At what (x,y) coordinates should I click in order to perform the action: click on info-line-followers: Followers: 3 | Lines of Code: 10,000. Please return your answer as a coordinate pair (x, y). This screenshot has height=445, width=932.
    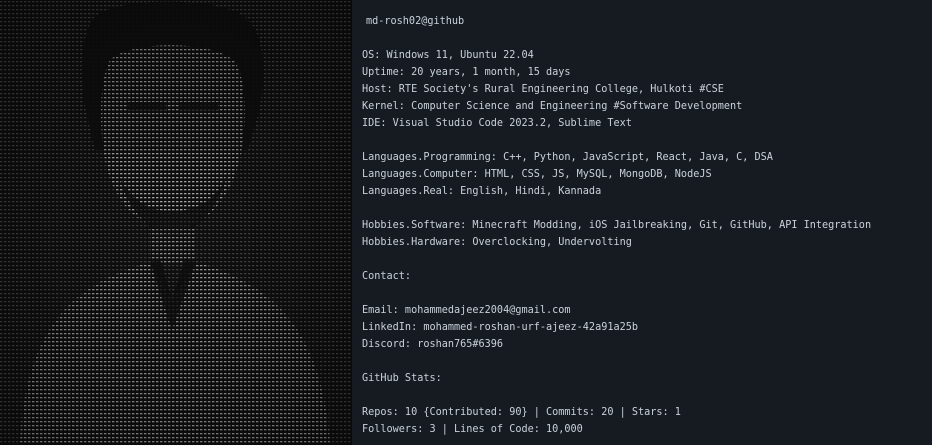
    Looking at the image, I should click on (472, 429).